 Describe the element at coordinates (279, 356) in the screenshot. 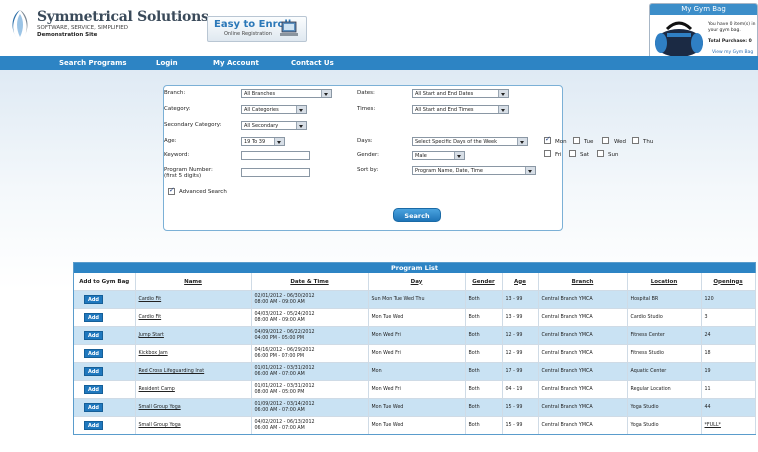

I see `program-time: 06:00 PM - 07:00 PM` at that location.